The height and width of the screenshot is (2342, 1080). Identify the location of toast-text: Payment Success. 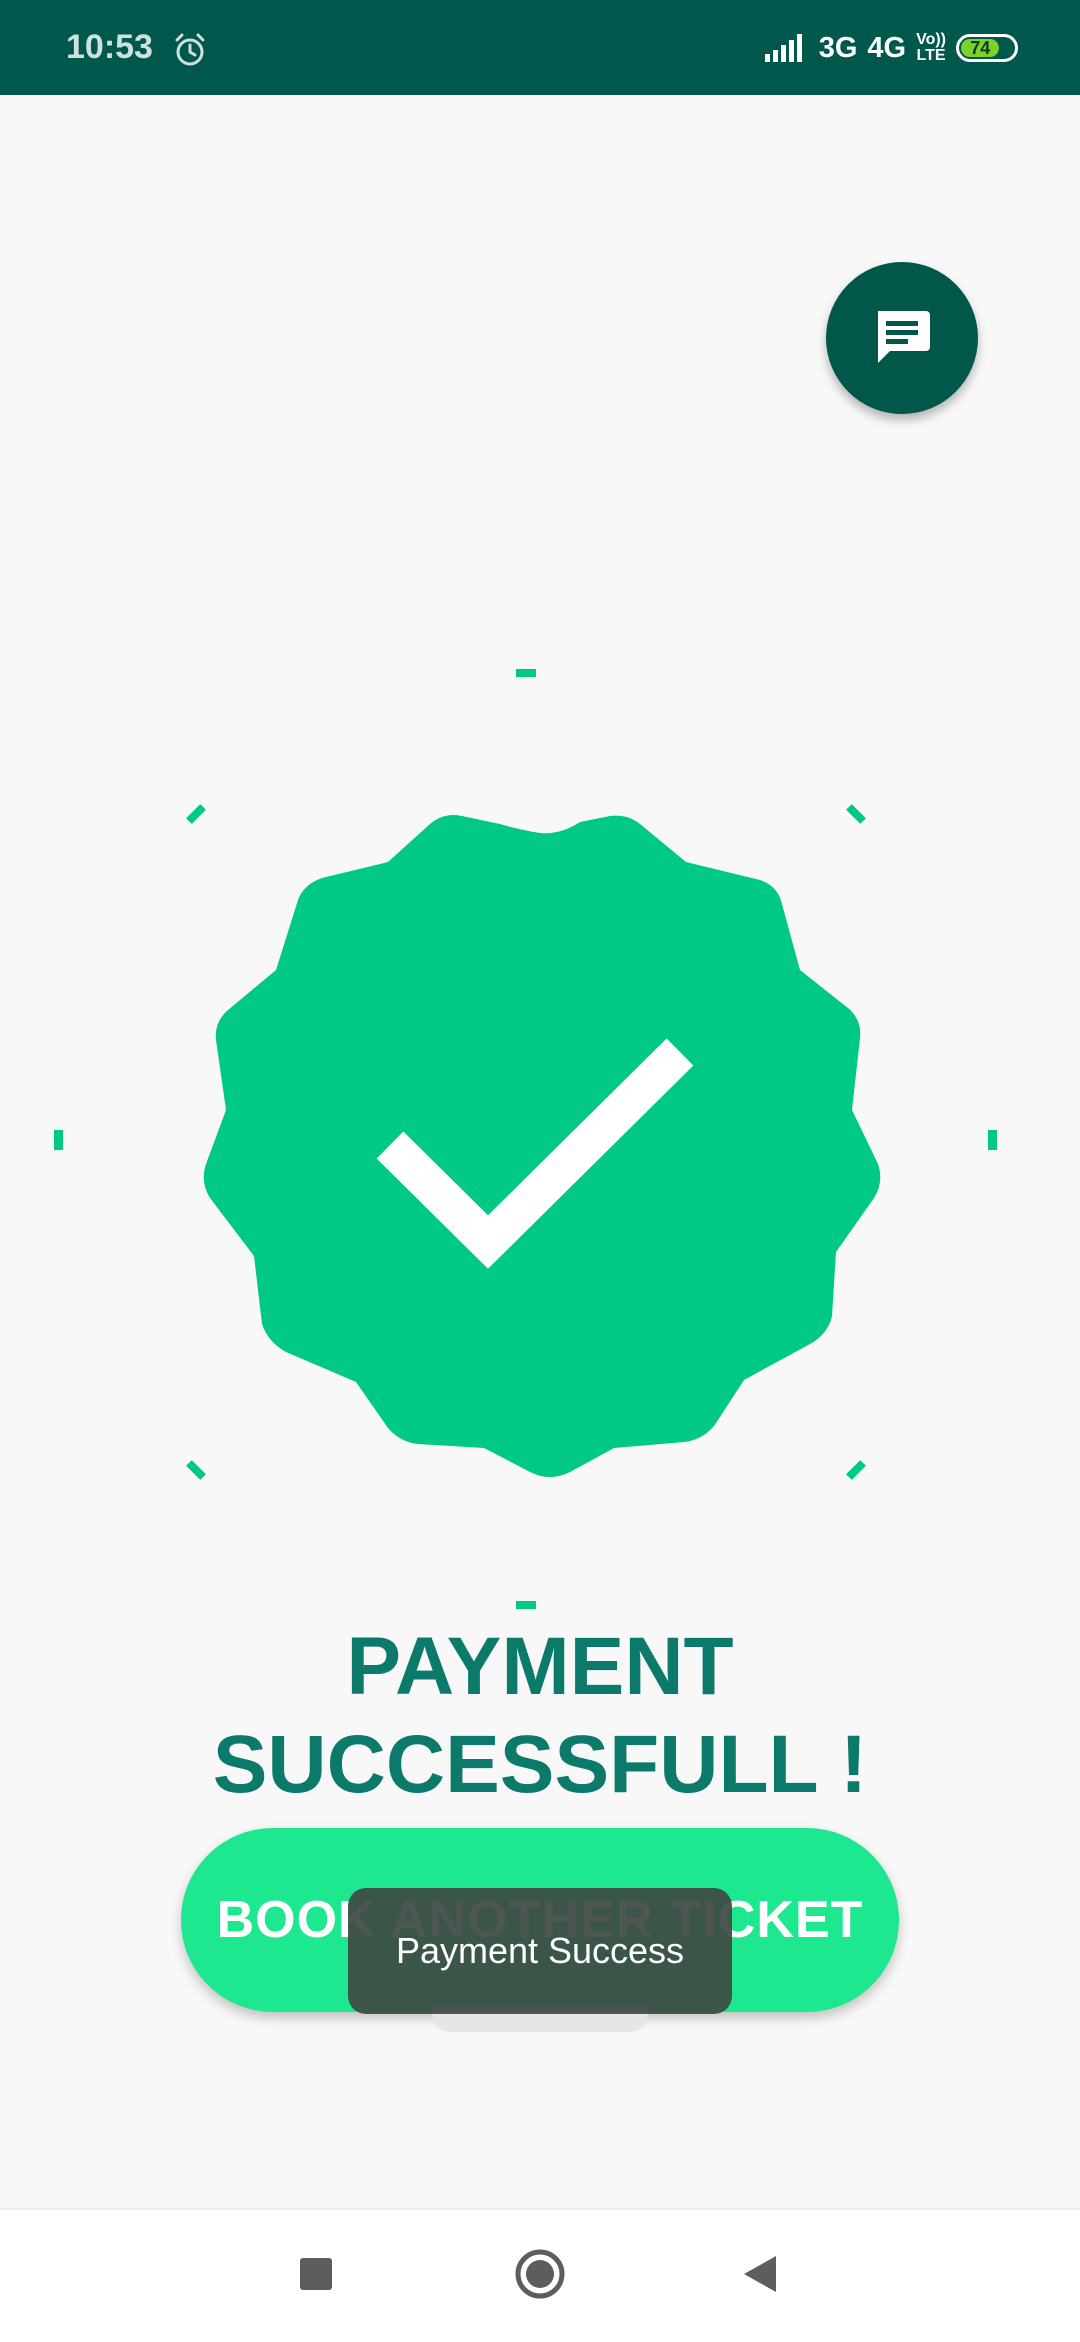
(540, 1950).